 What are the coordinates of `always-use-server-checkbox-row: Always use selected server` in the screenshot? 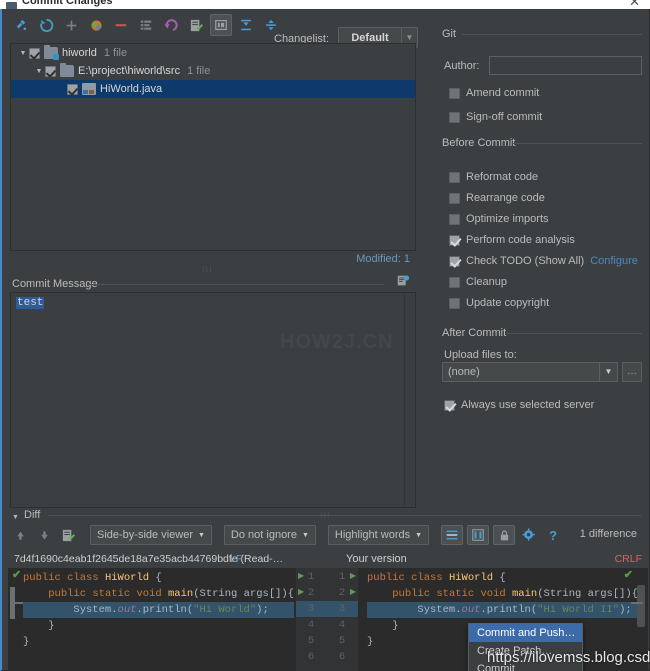 It's located at (519, 405).